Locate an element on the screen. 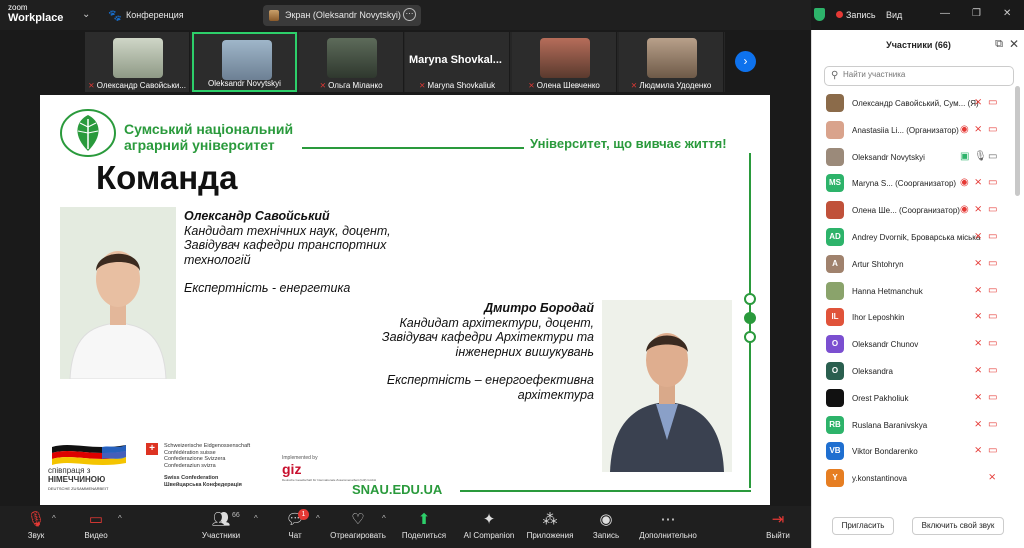 The width and height of the screenshot is (1024, 548). maximize-icon: ❐ is located at coordinates (976, 13).